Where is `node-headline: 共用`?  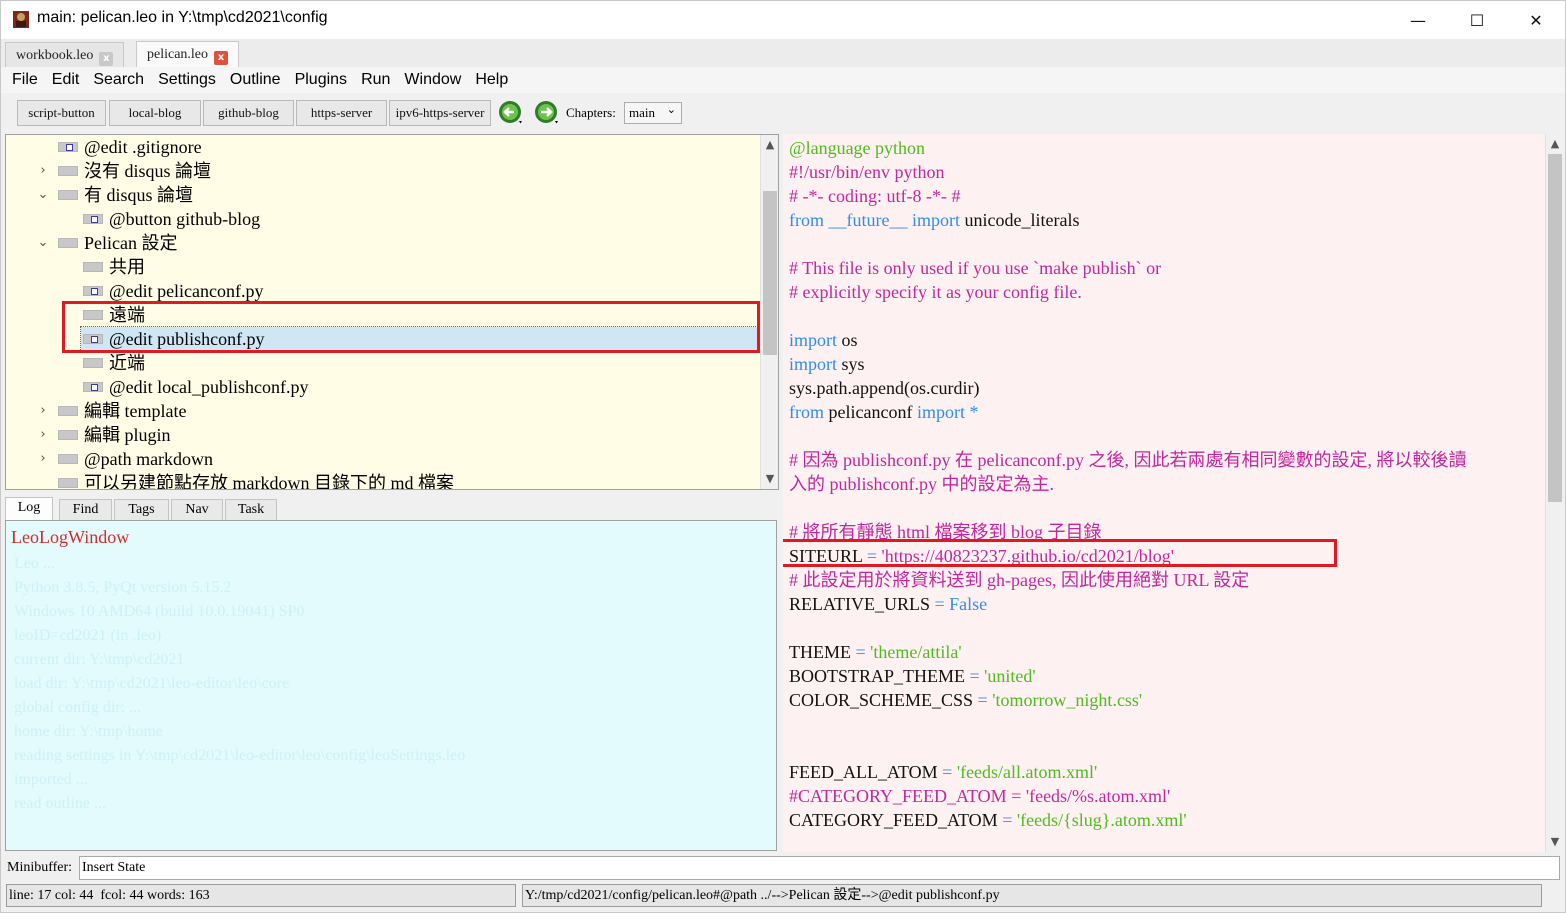
node-headline: 共用 is located at coordinates (127, 267).